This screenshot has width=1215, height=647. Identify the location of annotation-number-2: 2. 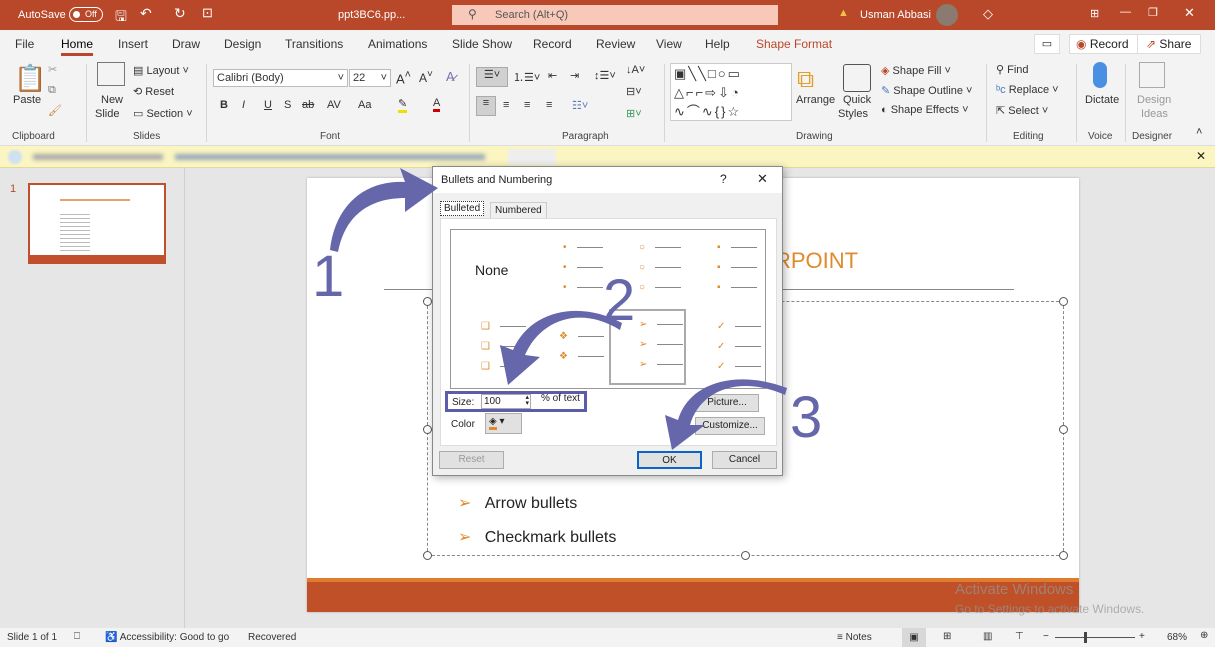
(619, 300).